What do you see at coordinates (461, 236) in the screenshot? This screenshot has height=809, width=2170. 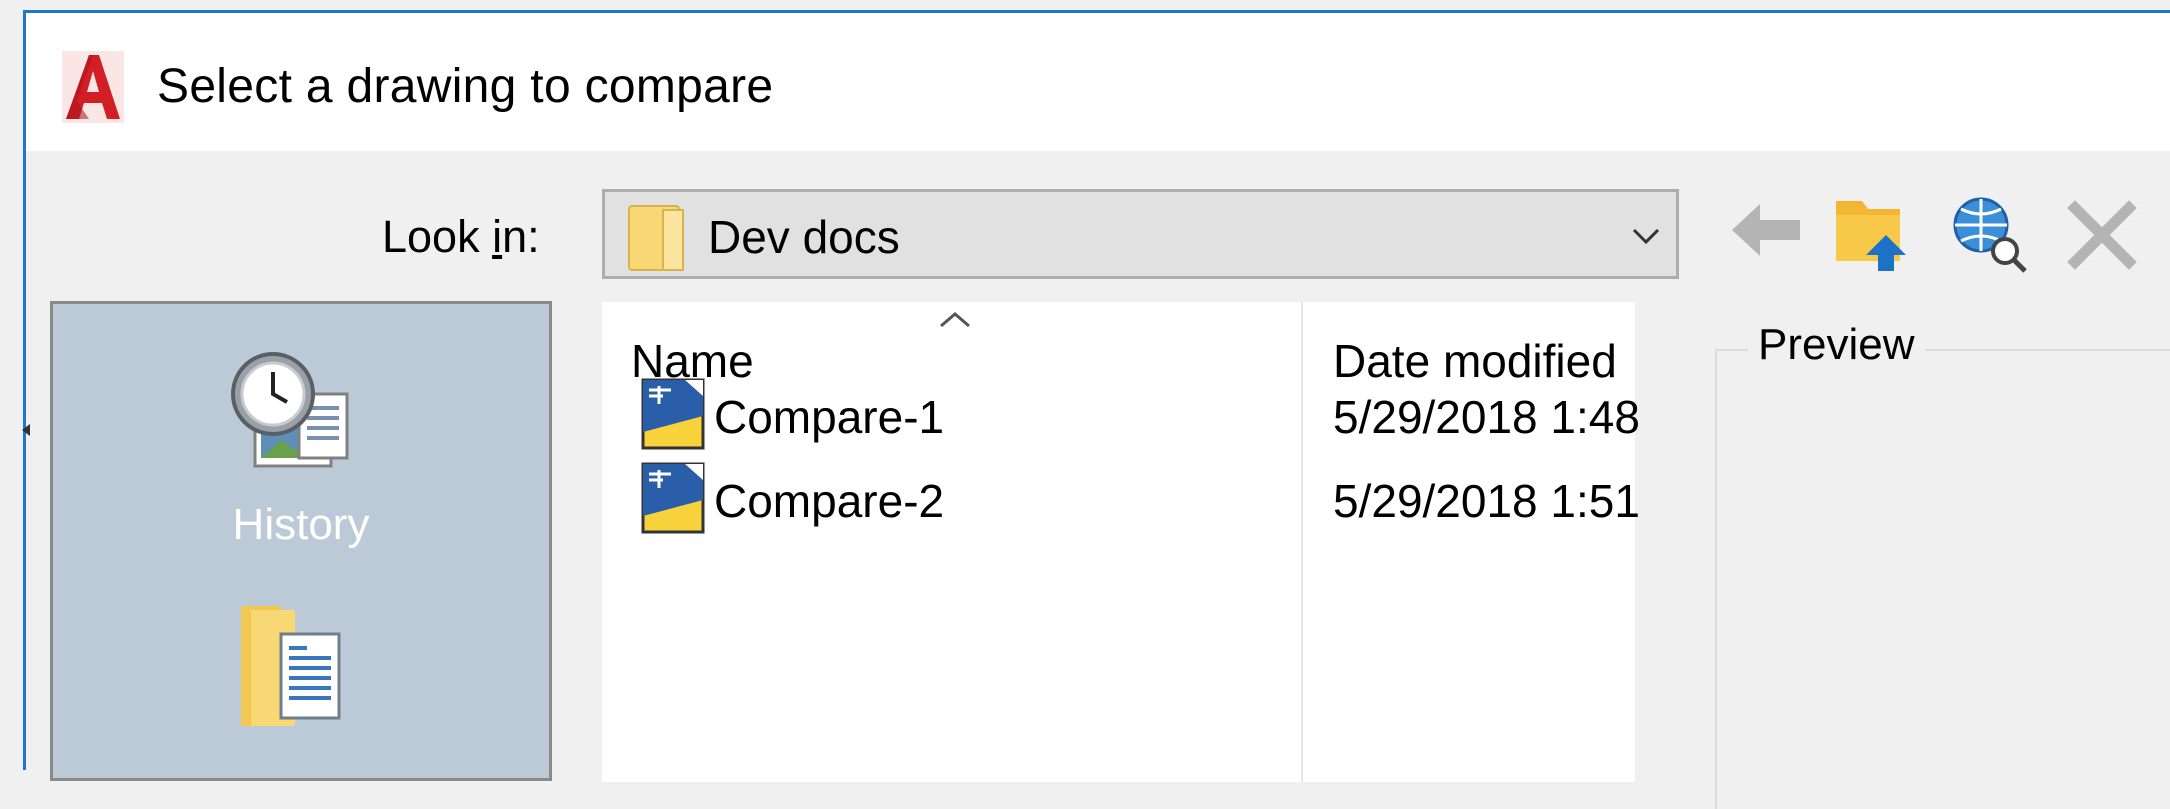 I see `look-in-label: Look in:` at bounding box center [461, 236].